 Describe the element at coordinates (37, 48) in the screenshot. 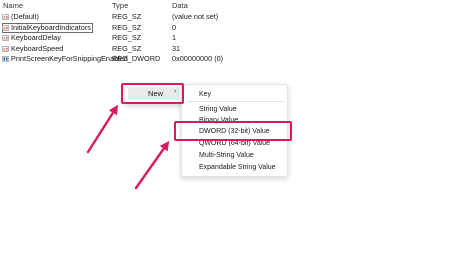

I see `value-name: KeyboardSpeed` at that location.